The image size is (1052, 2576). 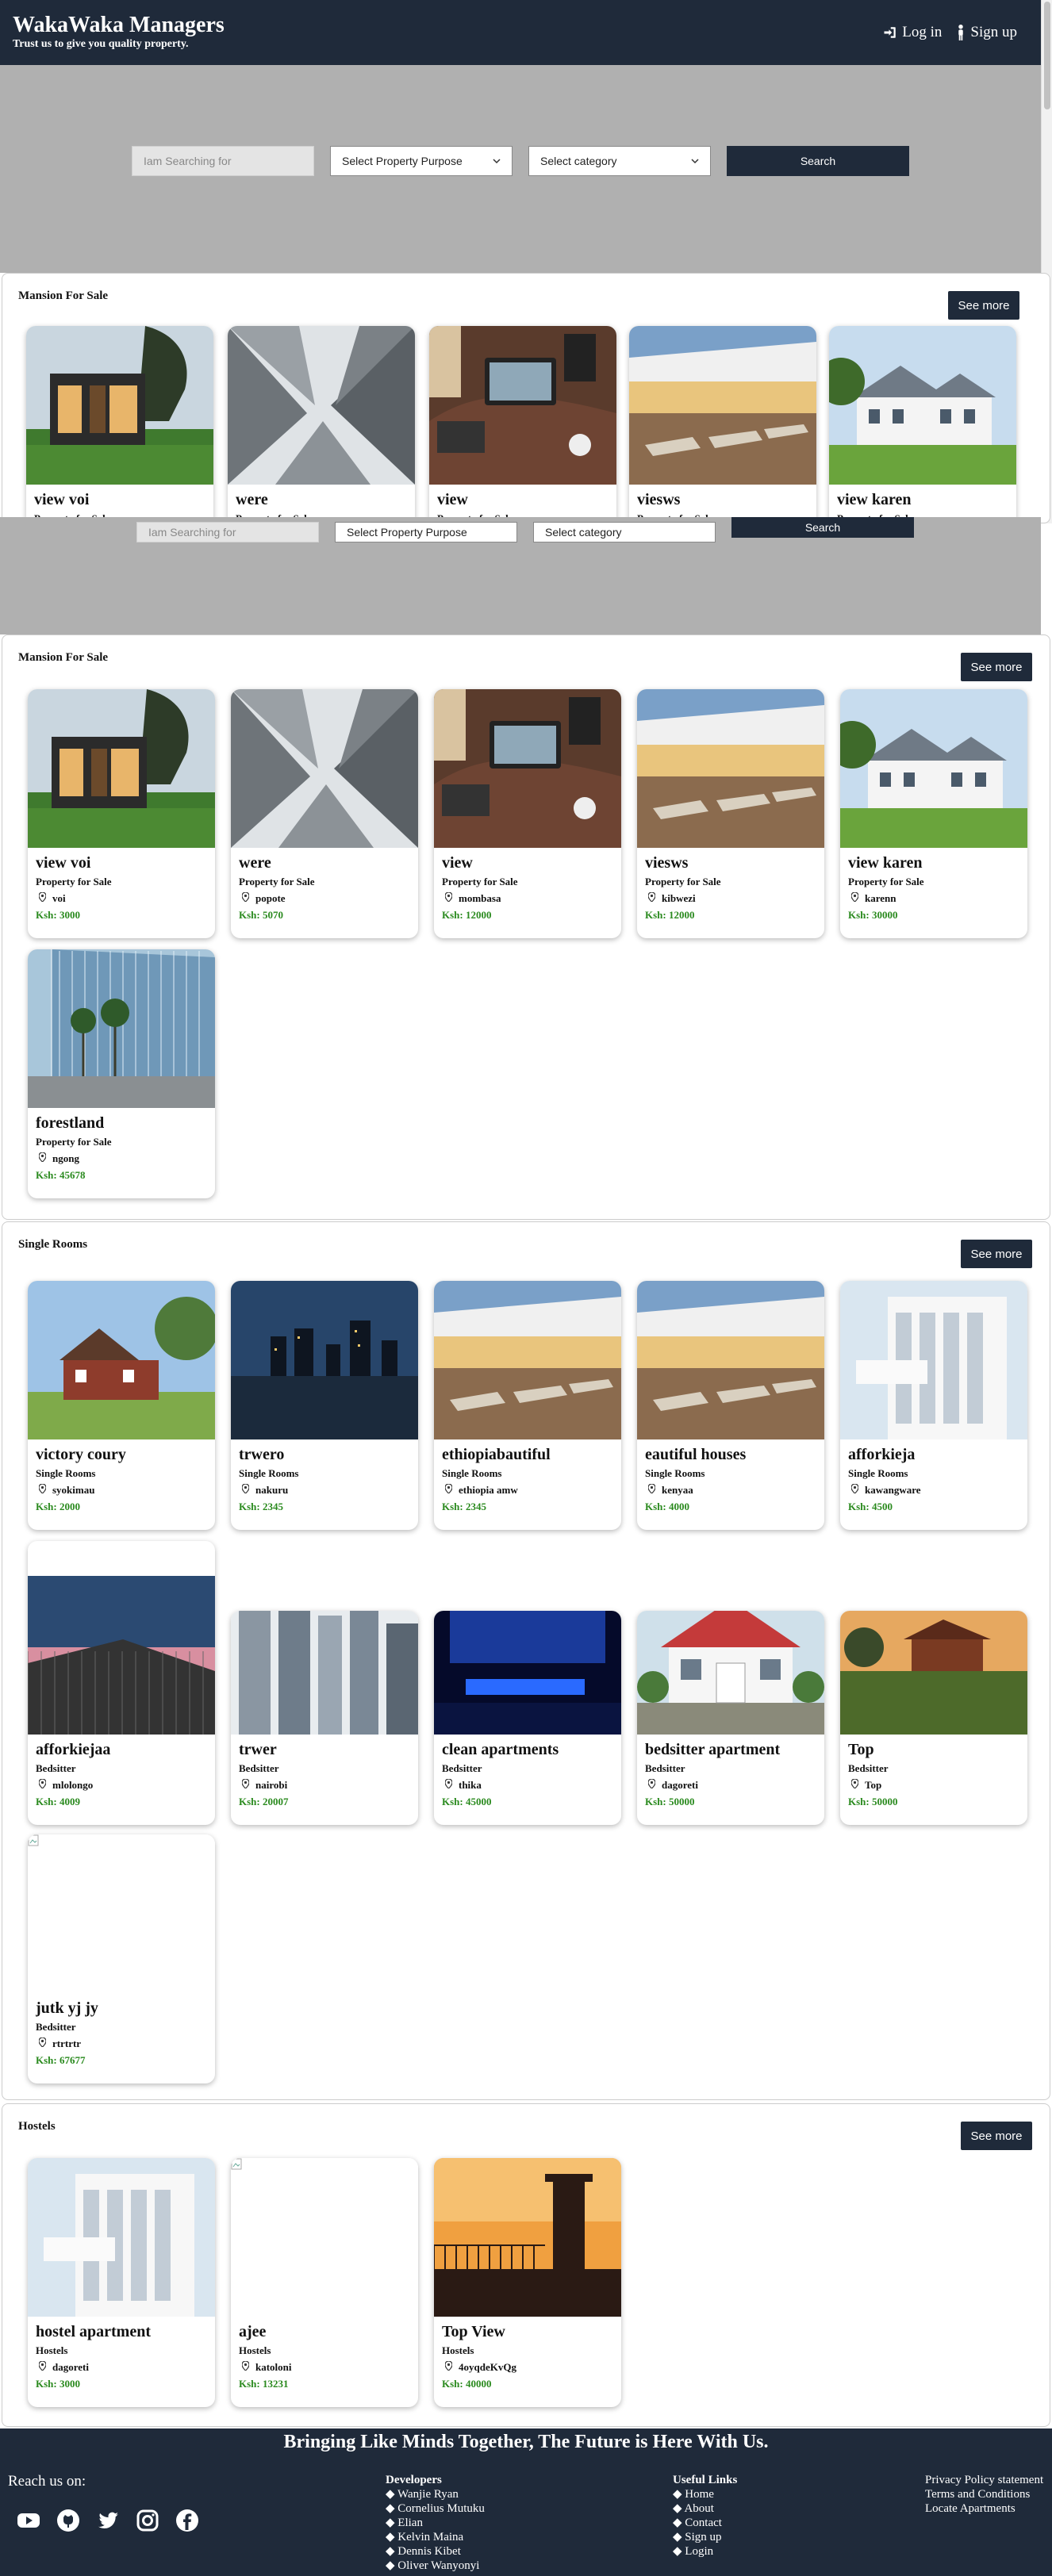 I want to click on footer-link: ◆ Contact, so click(x=705, y=2523).